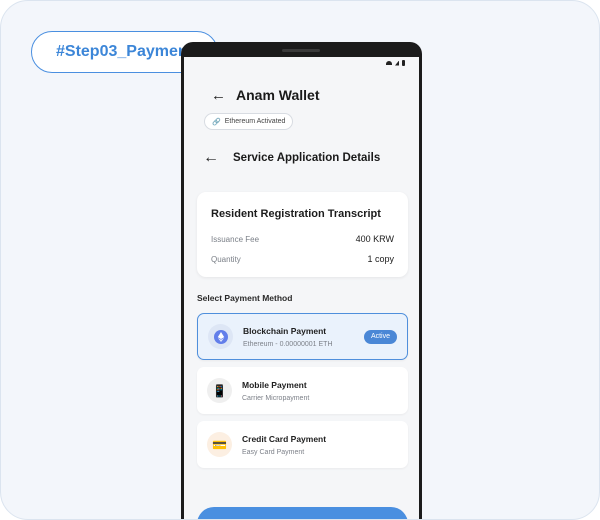 Image resolution: width=600 pixels, height=520 pixels. I want to click on payment-option-name: Credit Card Payment, so click(284, 438).